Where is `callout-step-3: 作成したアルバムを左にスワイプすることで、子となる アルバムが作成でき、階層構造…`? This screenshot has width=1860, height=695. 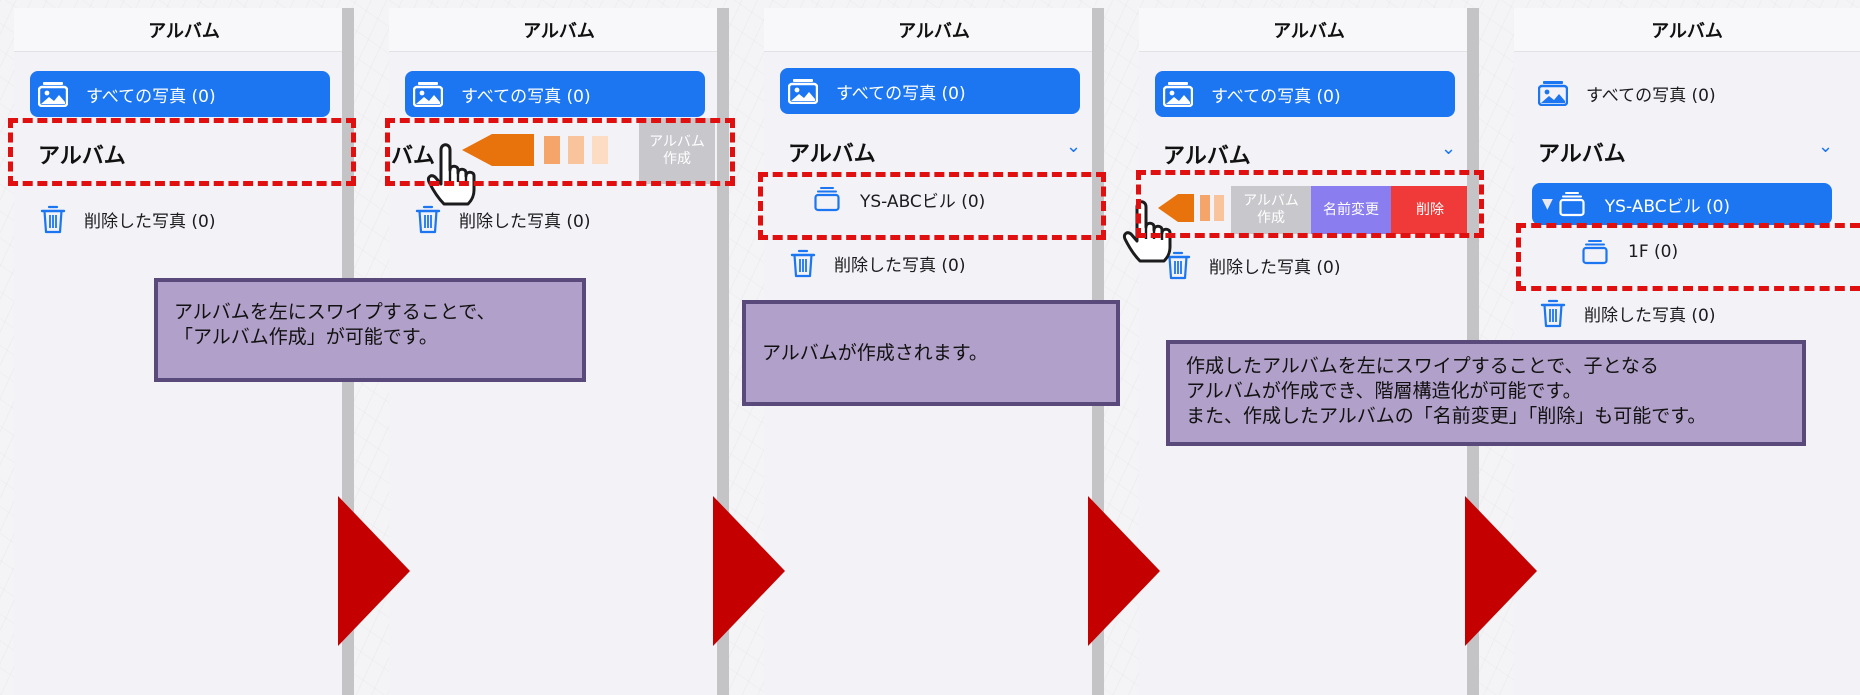 callout-step-3: 作成したアルバムを左にスワイプすることで、子となる アルバムが作成でき、階層構造… is located at coordinates (1486, 393).